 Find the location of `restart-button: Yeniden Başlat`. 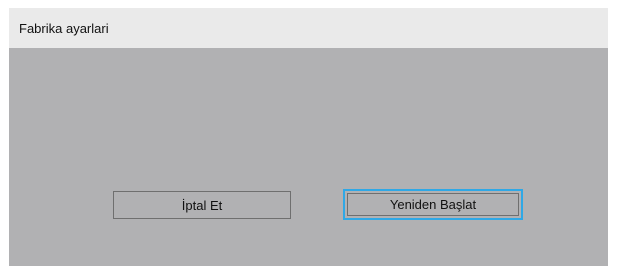

restart-button: Yeniden Başlat is located at coordinates (433, 204).